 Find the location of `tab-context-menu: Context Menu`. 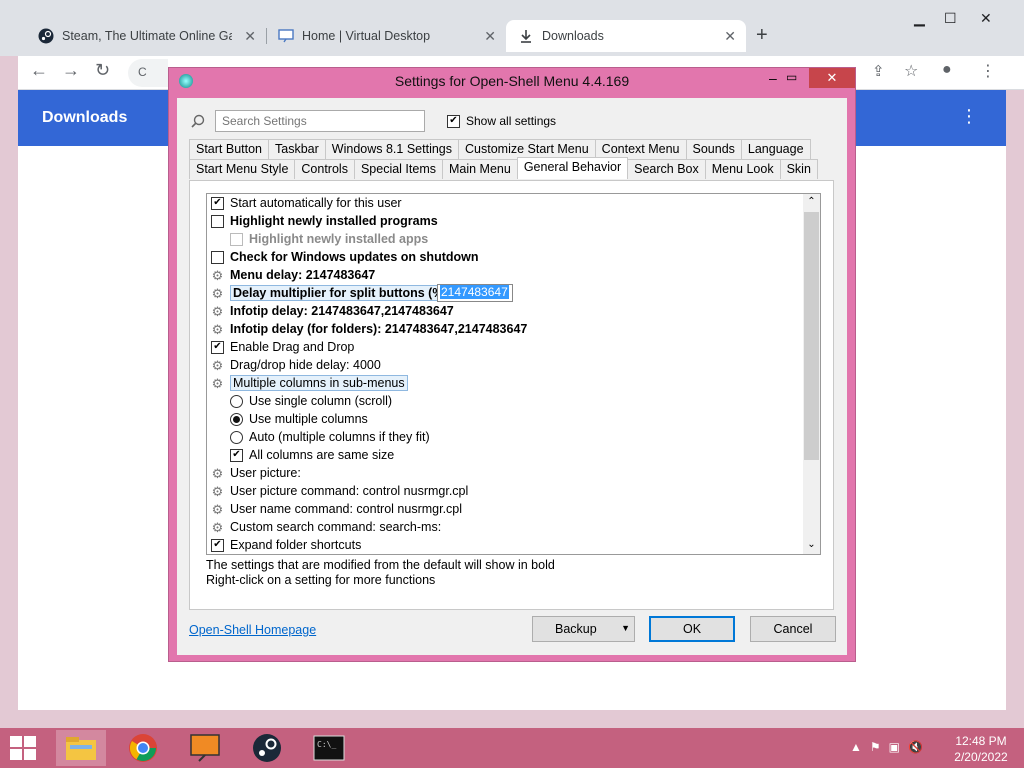

tab-context-menu: Context Menu is located at coordinates (640, 149).